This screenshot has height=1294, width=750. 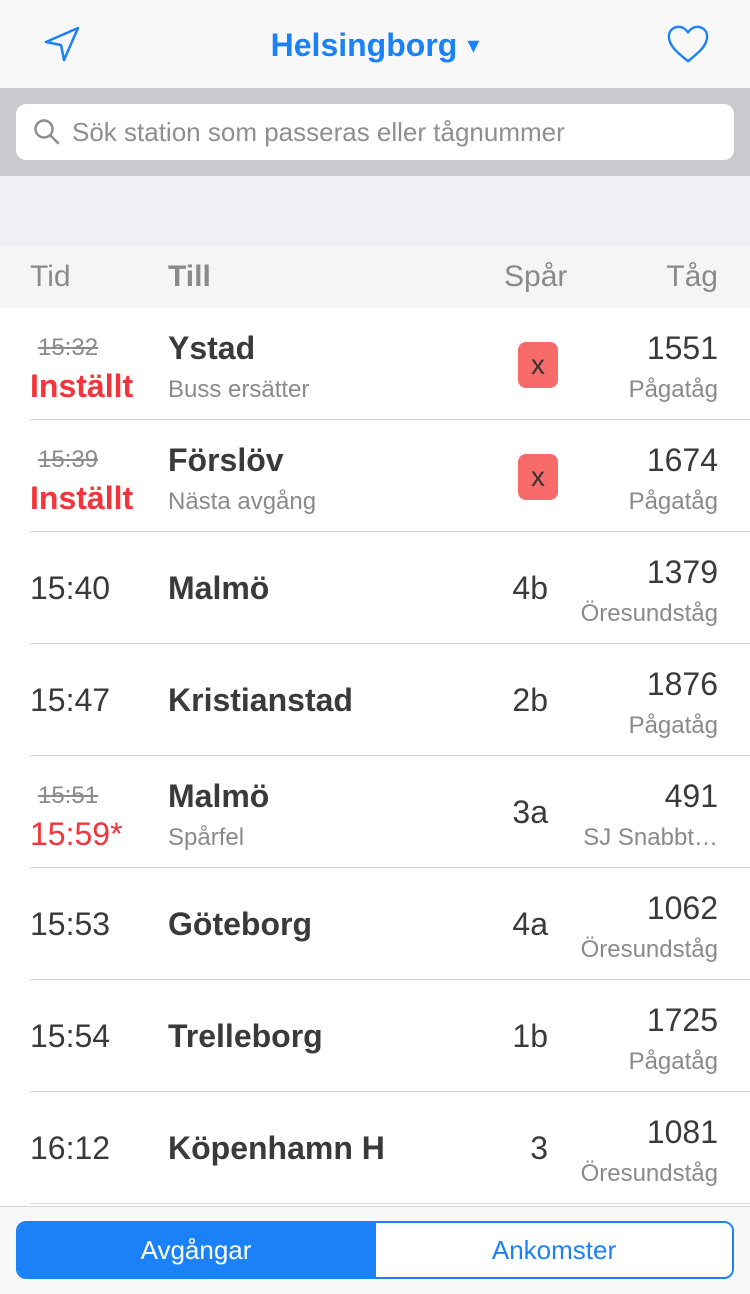 I want to click on train-number: 1551, so click(x=682, y=348).